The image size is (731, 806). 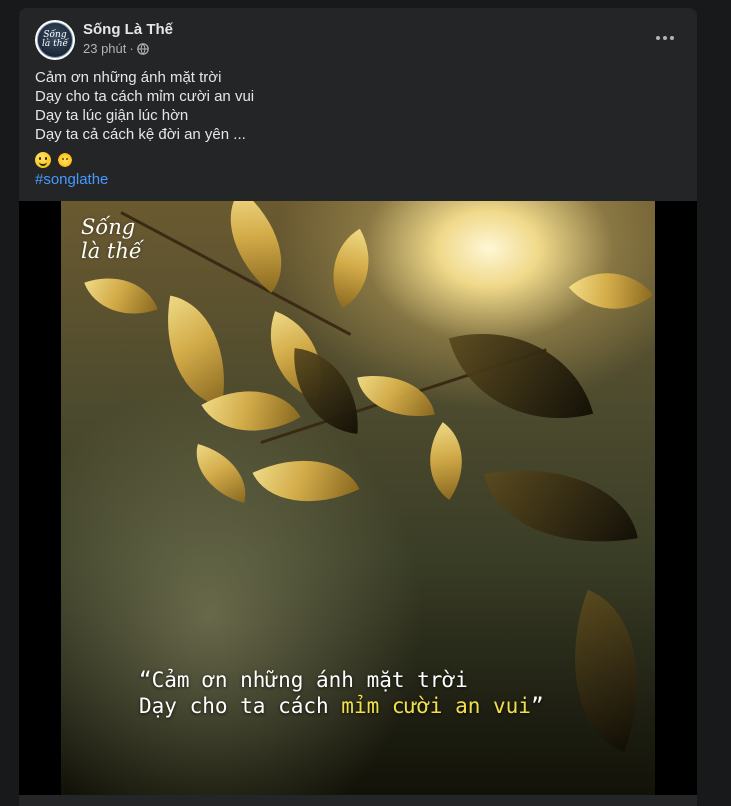 I want to click on quote-line2: Dạy cho ta cách mỉm cười an vui”, so click(x=341, y=706).